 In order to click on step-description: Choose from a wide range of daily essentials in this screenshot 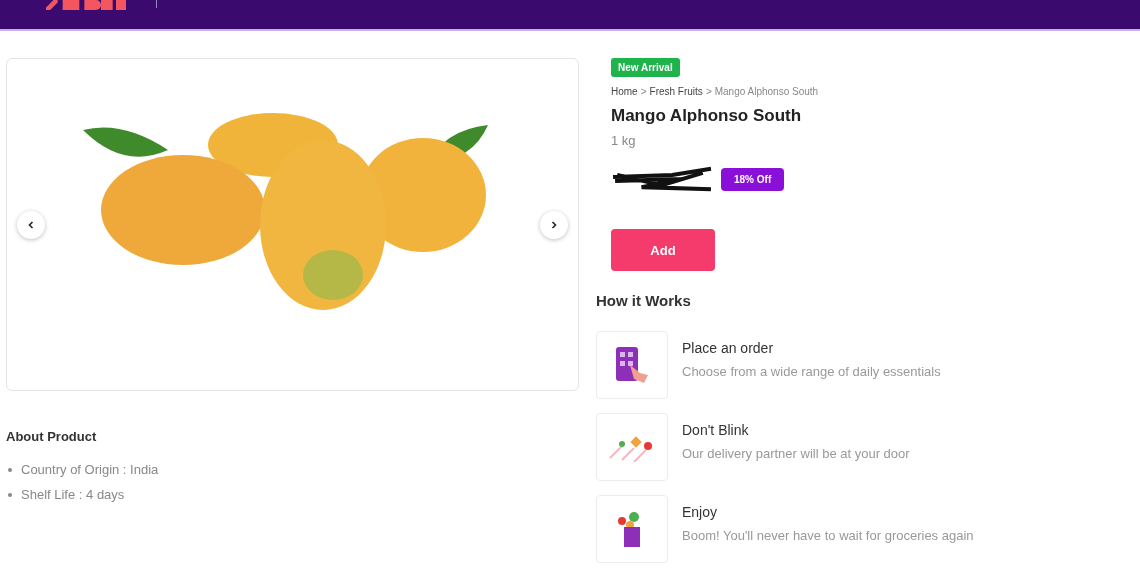, I will do `click(811, 371)`.